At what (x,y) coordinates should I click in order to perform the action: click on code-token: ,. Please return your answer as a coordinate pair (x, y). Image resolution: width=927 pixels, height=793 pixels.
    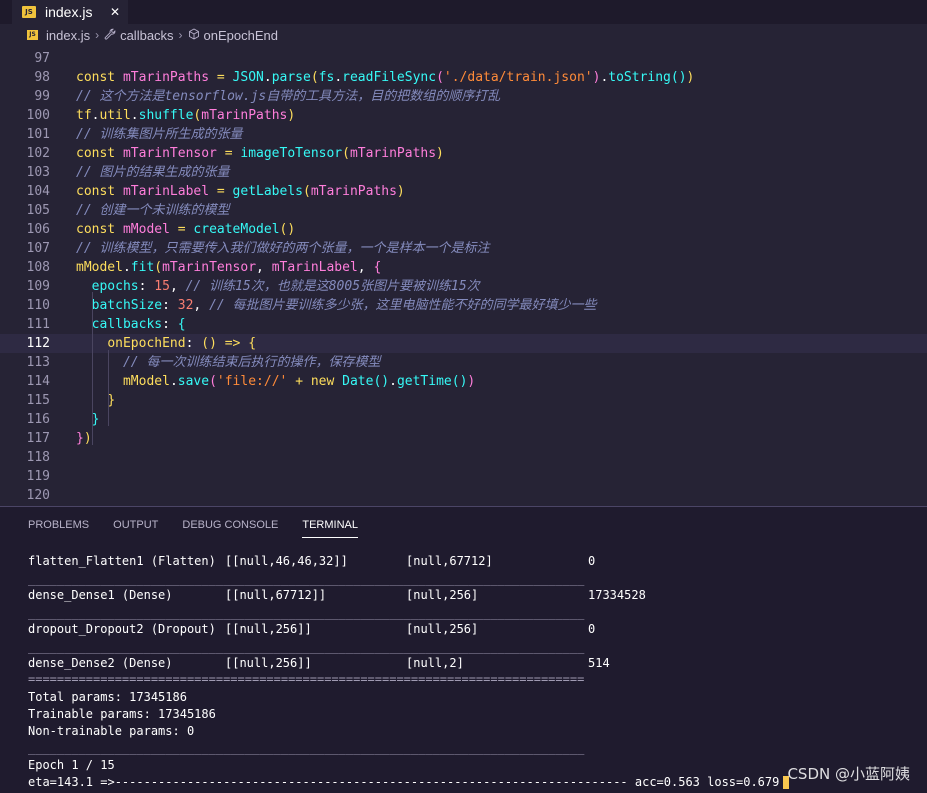
    Looking at the image, I should click on (201, 305).